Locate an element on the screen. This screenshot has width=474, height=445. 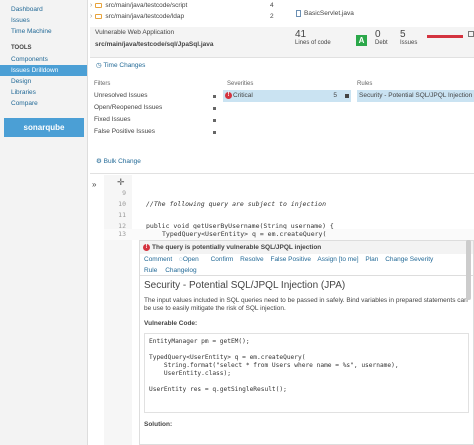
debt-label: Debt is located at coordinates (381, 43).